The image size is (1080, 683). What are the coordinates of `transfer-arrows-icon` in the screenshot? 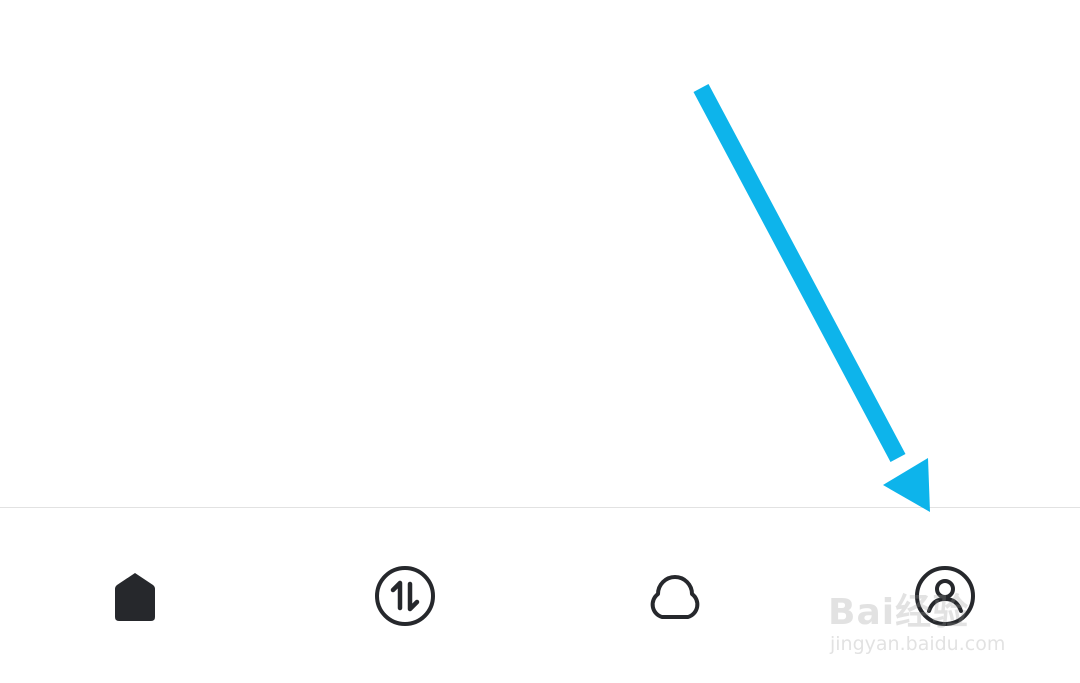 It's located at (405, 596).